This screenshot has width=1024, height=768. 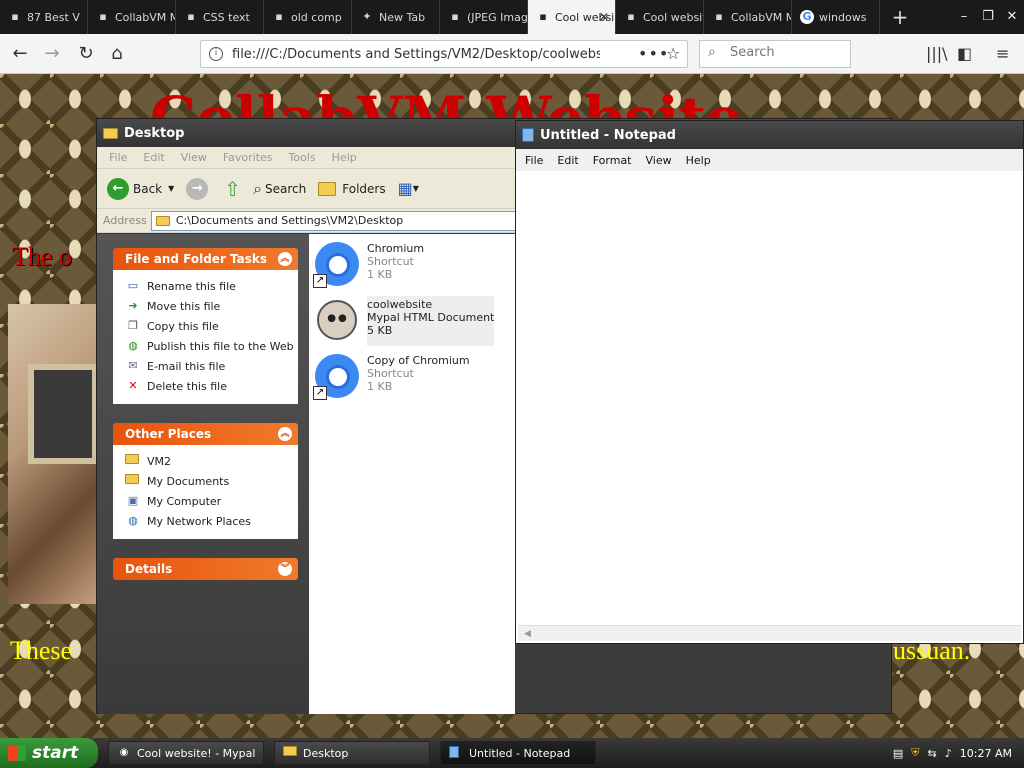 What do you see at coordinates (44, 17) in the screenshot?
I see `browser-tab: ▪ 87 Best V` at bounding box center [44, 17].